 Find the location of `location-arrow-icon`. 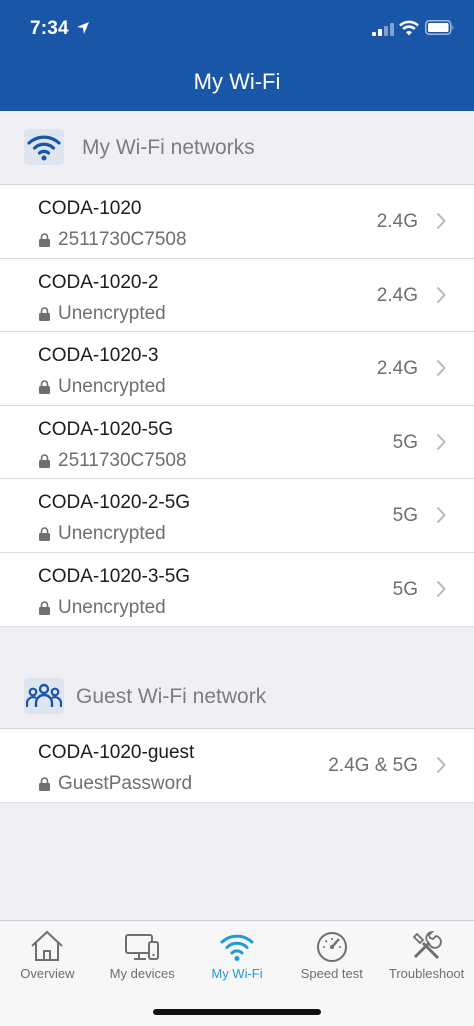

location-arrow-icon is located at coordinates (83, 28).